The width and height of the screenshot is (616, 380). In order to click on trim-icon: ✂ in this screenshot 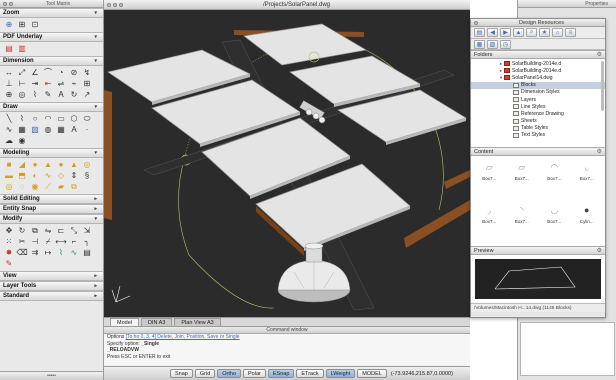, I will do `click(22, 242)`.